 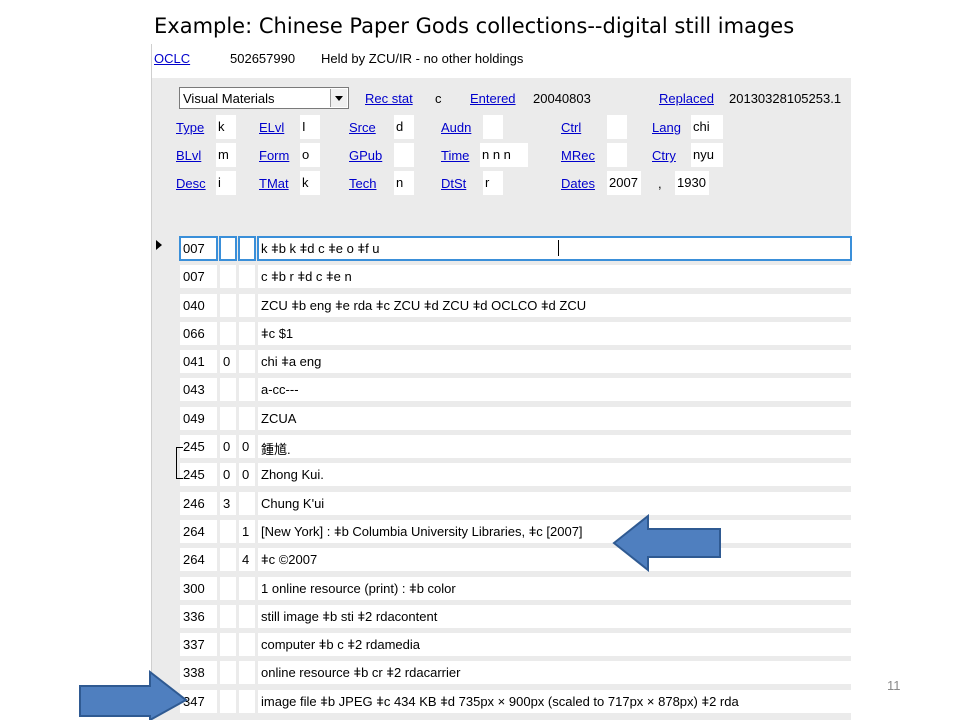 What do you see at coordinates (493, 127) in the screenshot?
I see `audn-value` at bounding box center [493, 127].